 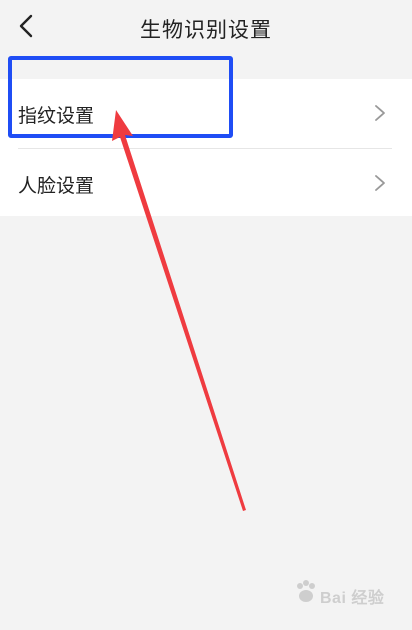 What do you see at coordinates (352, 598) in the screenshot?
I see `watermark-text: Bai 经验` at bounding box center [352, 598].